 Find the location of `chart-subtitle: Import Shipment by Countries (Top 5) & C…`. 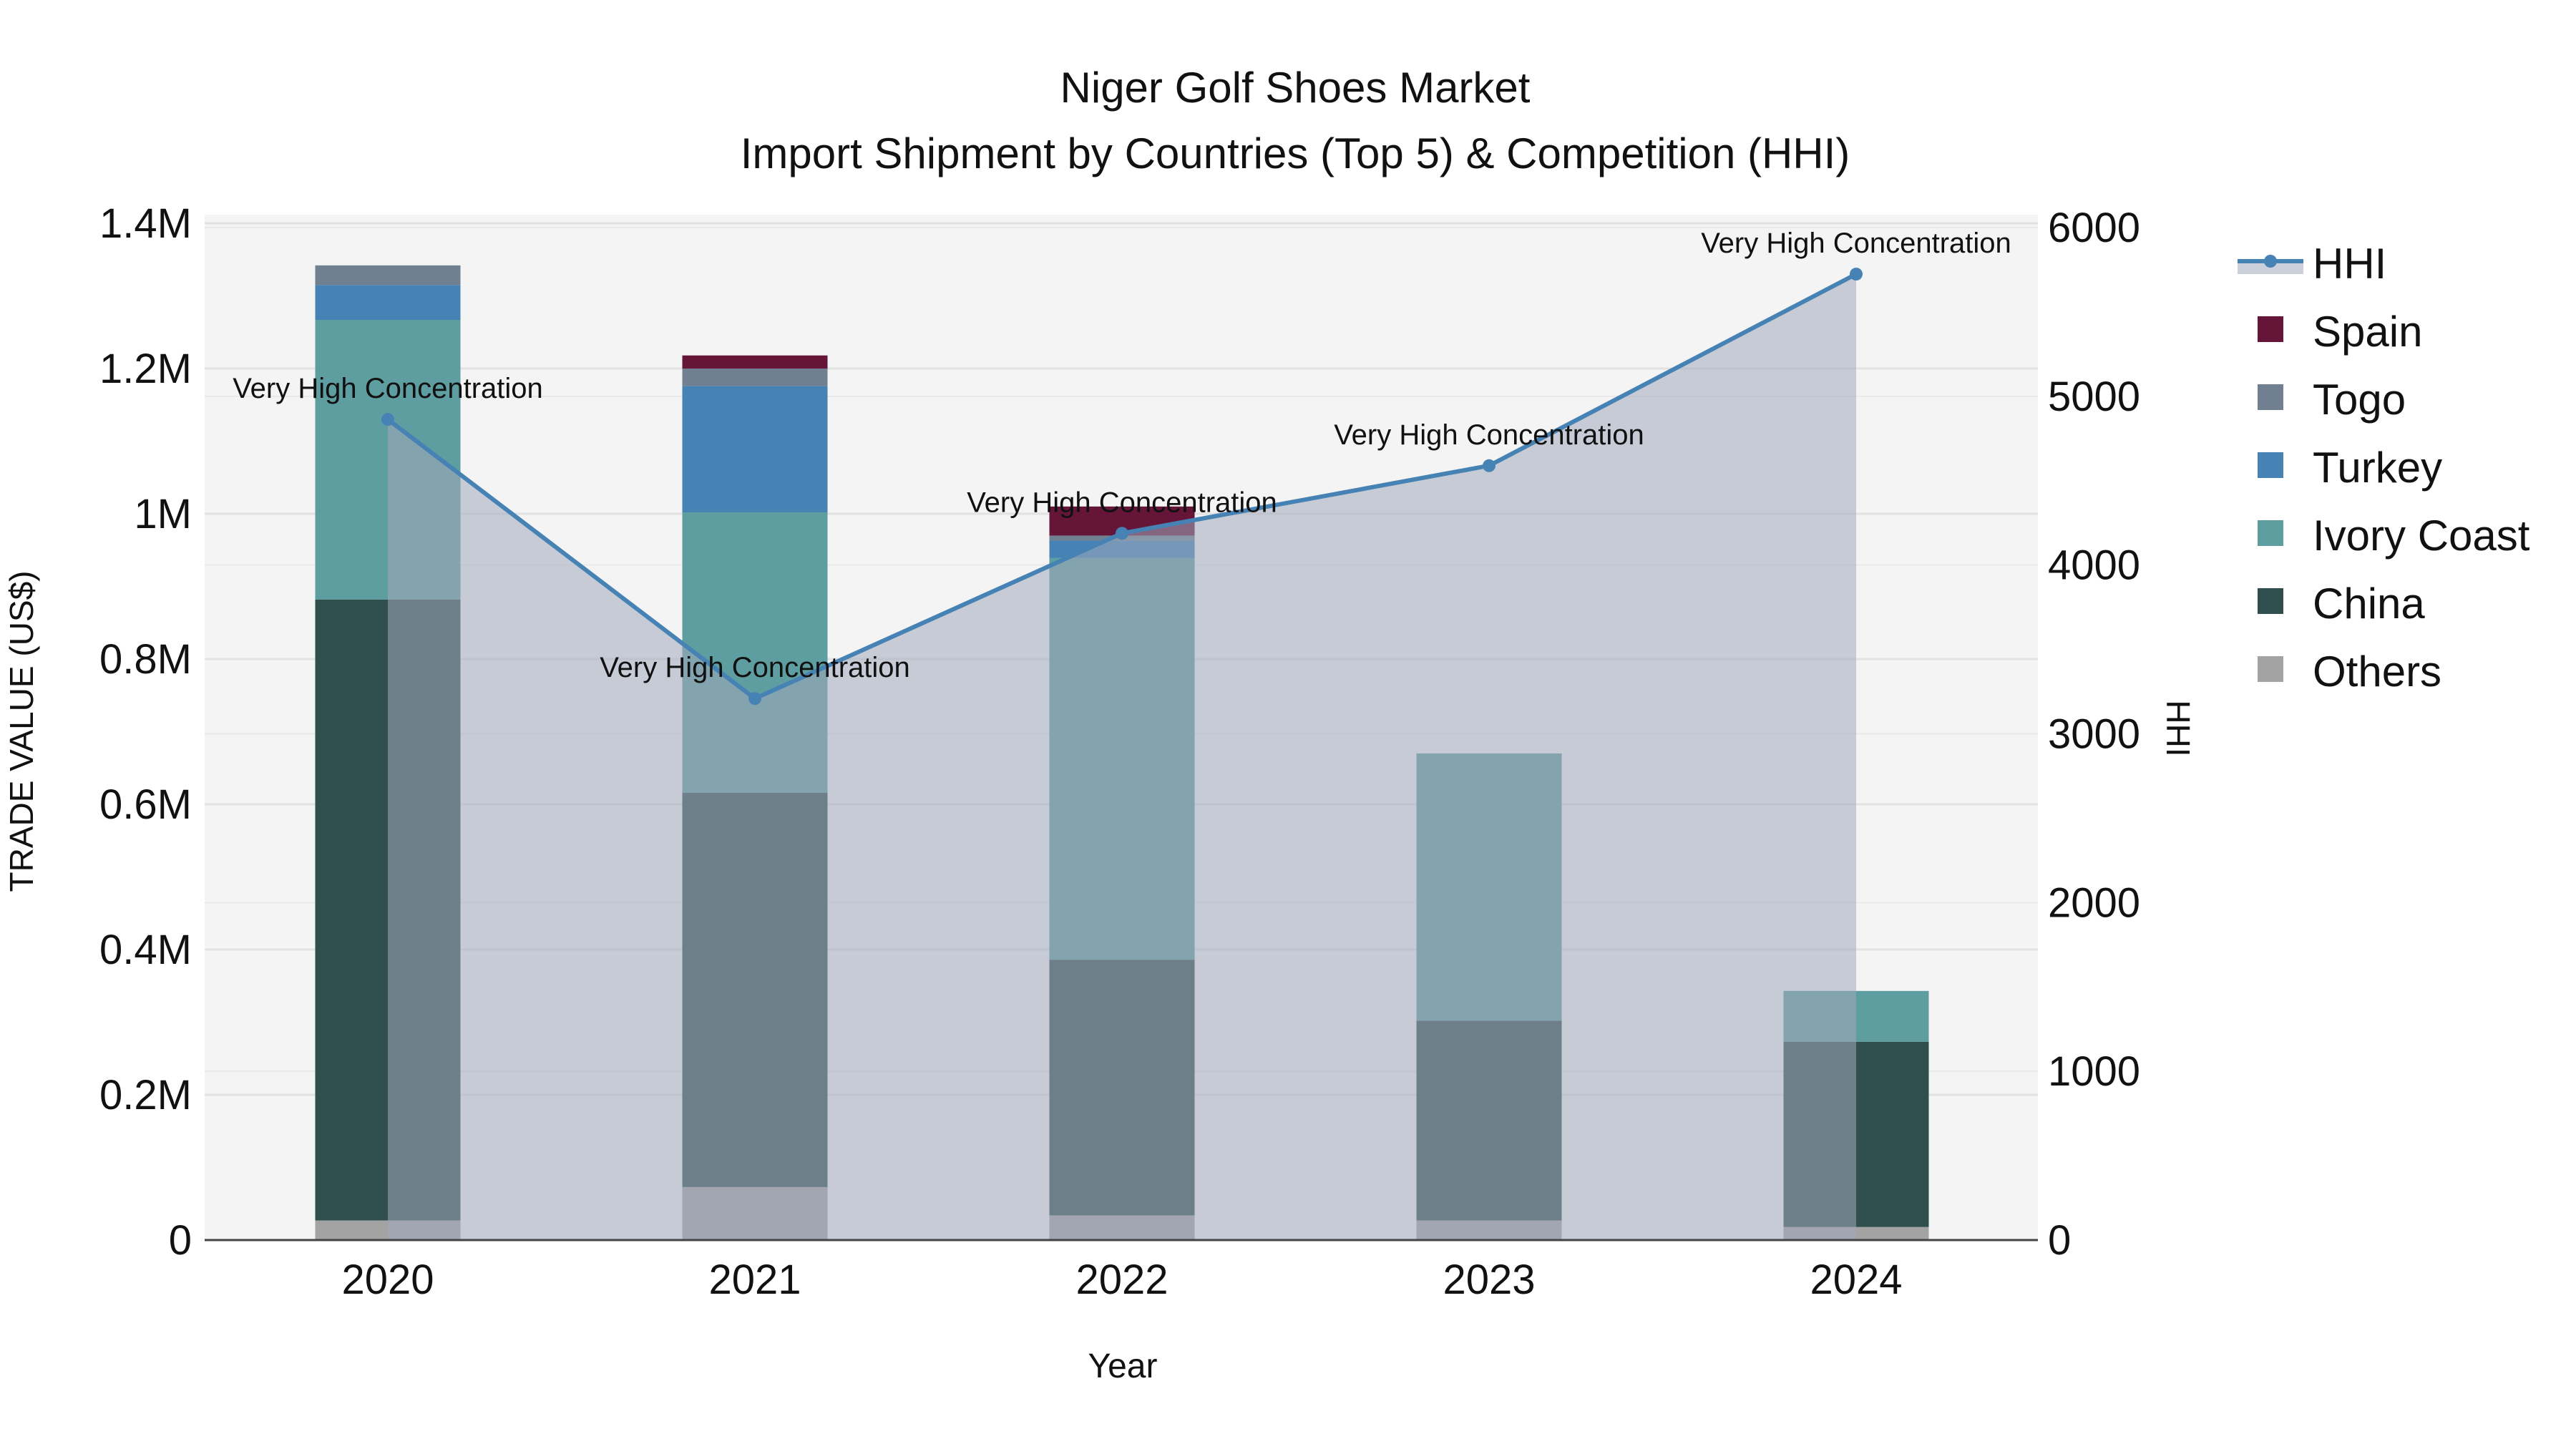

chart-subtitle: Import Shipment by Countries (Top 5) & C… is located at coordinates (1295, 153).